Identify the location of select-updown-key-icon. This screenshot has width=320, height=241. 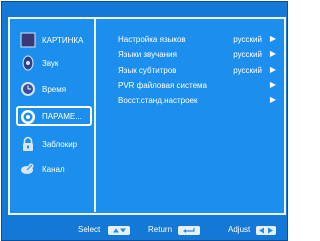
(119, 230).